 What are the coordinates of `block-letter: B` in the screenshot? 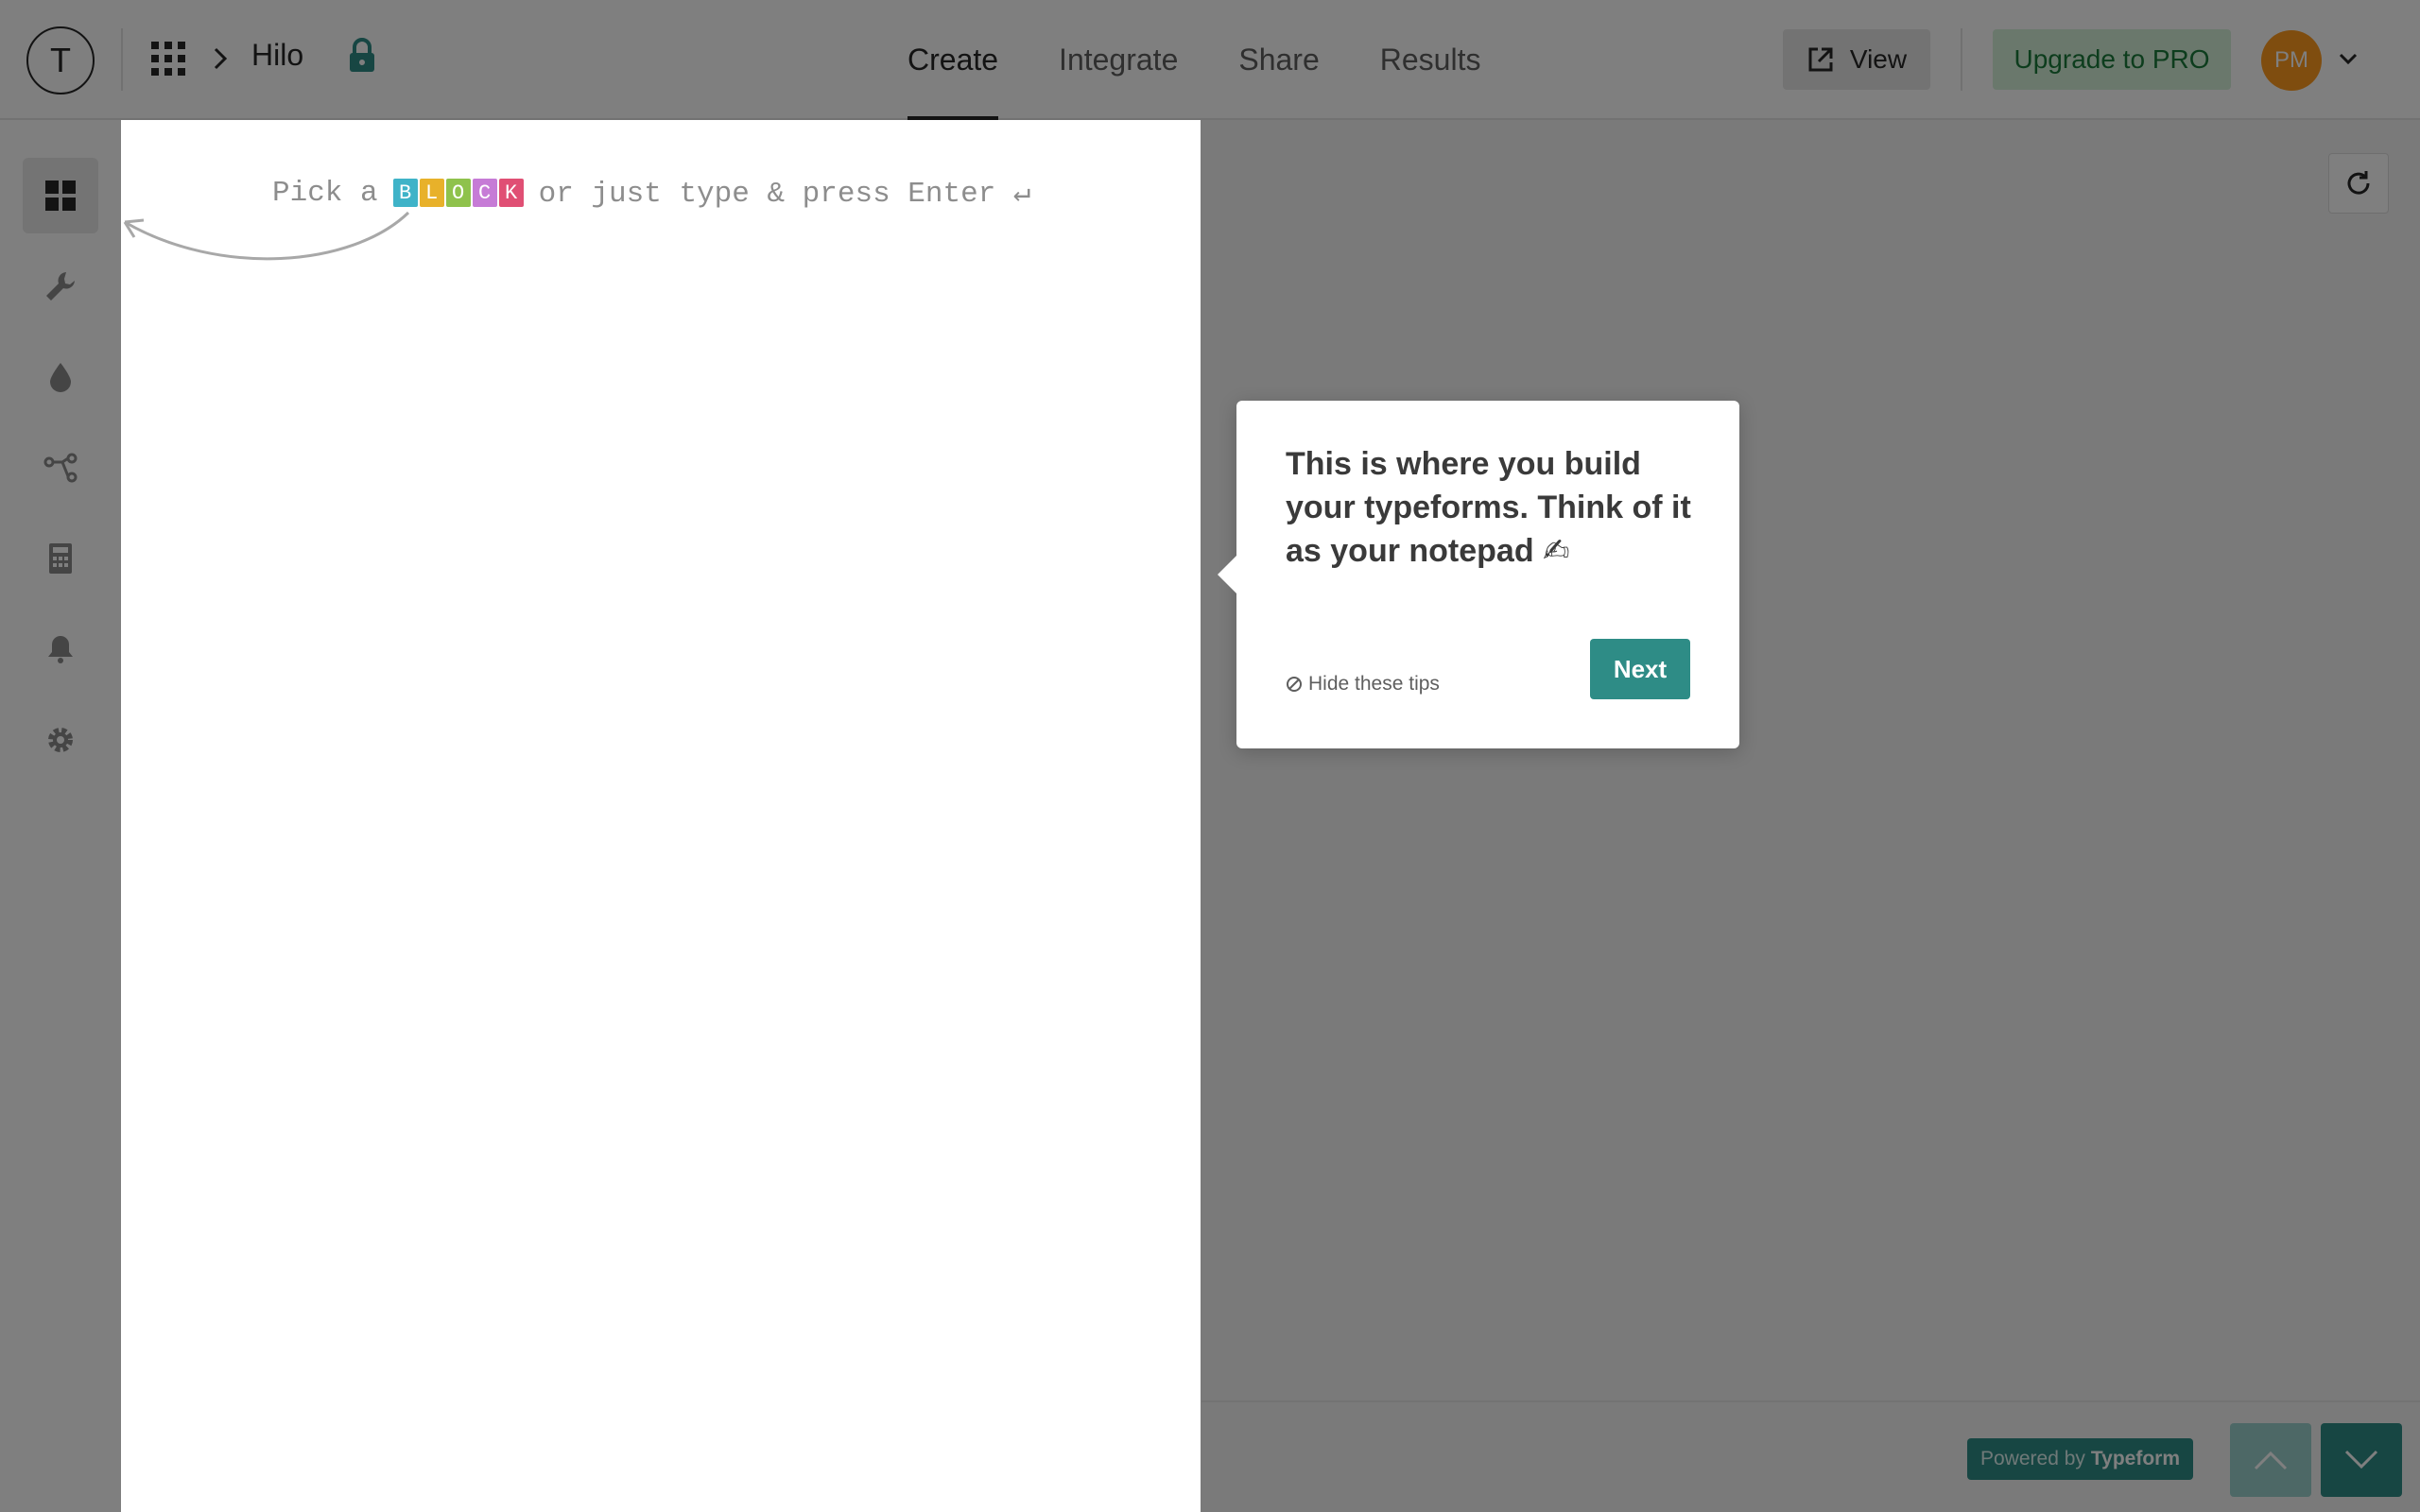 It's located at (405, 193).